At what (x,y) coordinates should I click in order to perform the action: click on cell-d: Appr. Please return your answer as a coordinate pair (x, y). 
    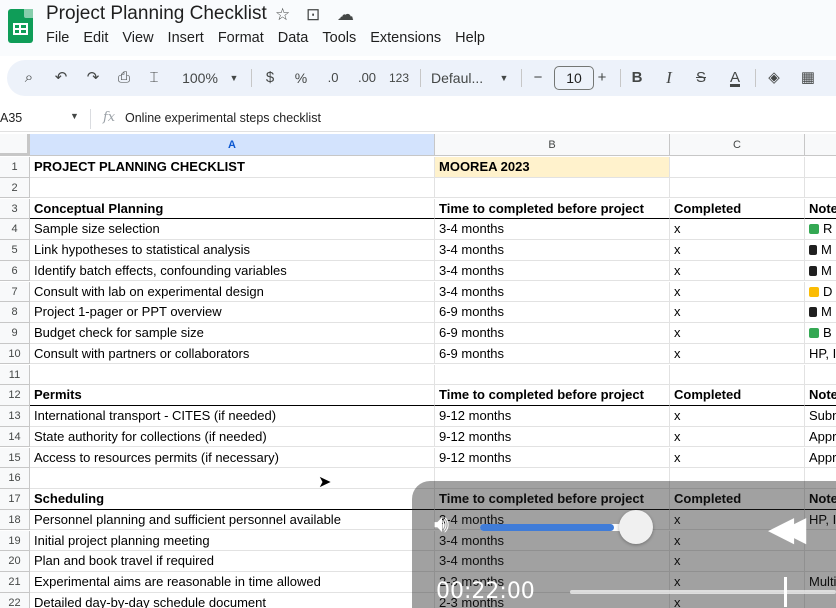
    Looking at the image, I should click on (820, 437).